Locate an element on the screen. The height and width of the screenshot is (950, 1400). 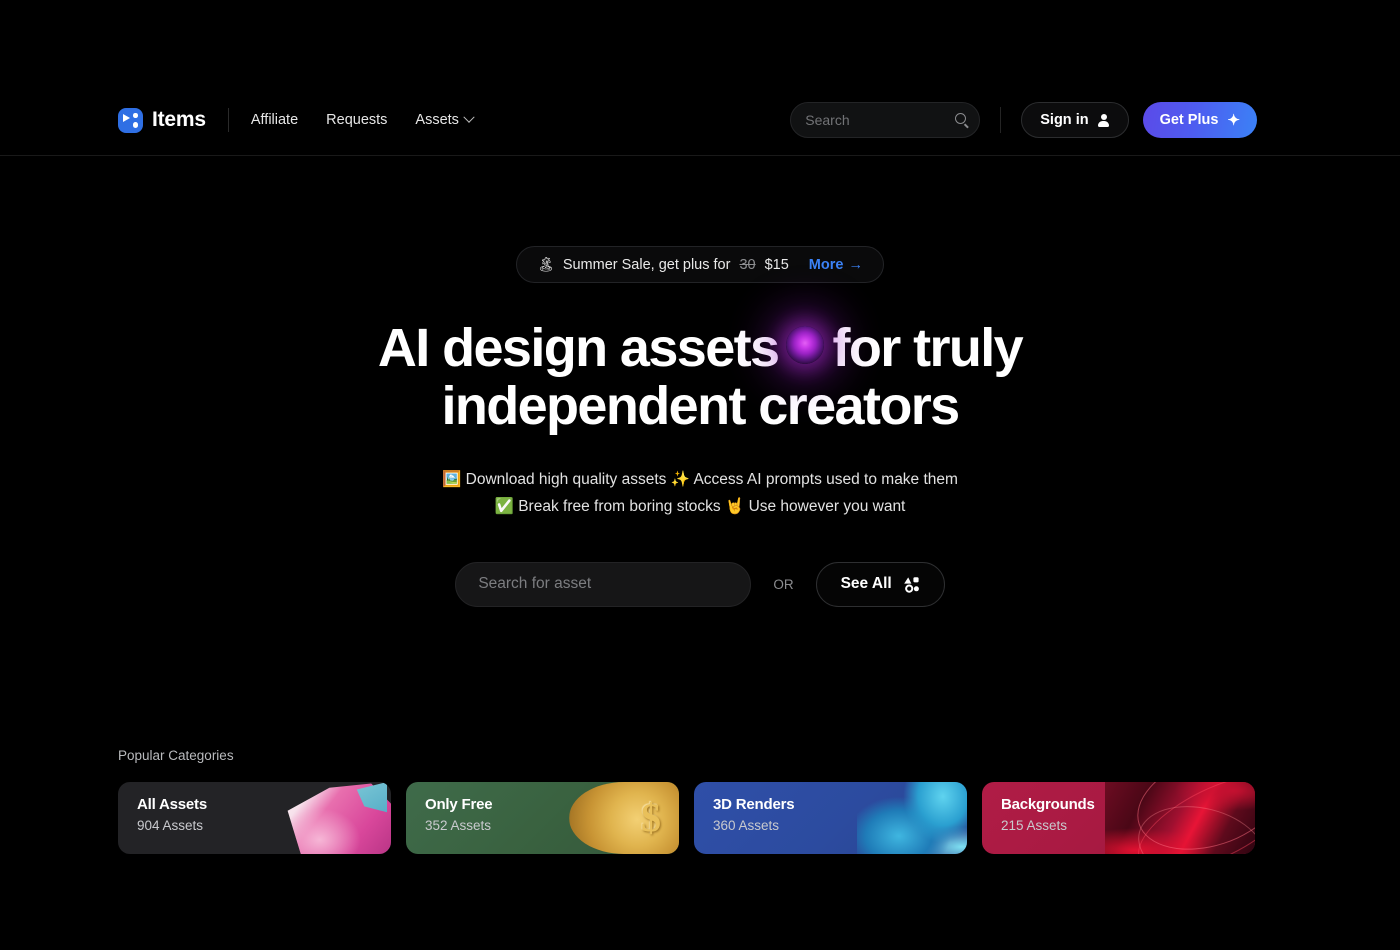
nav-link-assets-label: Assets is located at coordinates (437, 120).